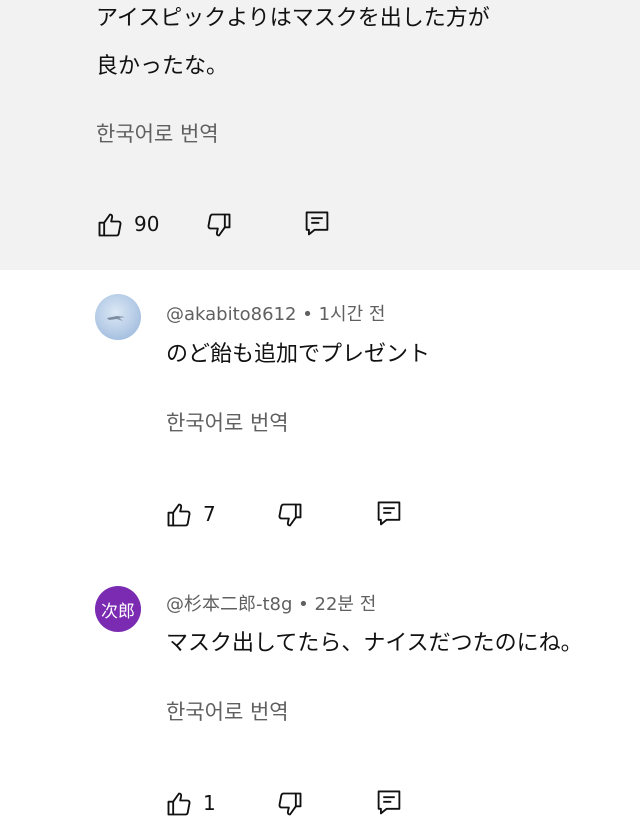  I want to click on like-count: 1, so click(209, 803).